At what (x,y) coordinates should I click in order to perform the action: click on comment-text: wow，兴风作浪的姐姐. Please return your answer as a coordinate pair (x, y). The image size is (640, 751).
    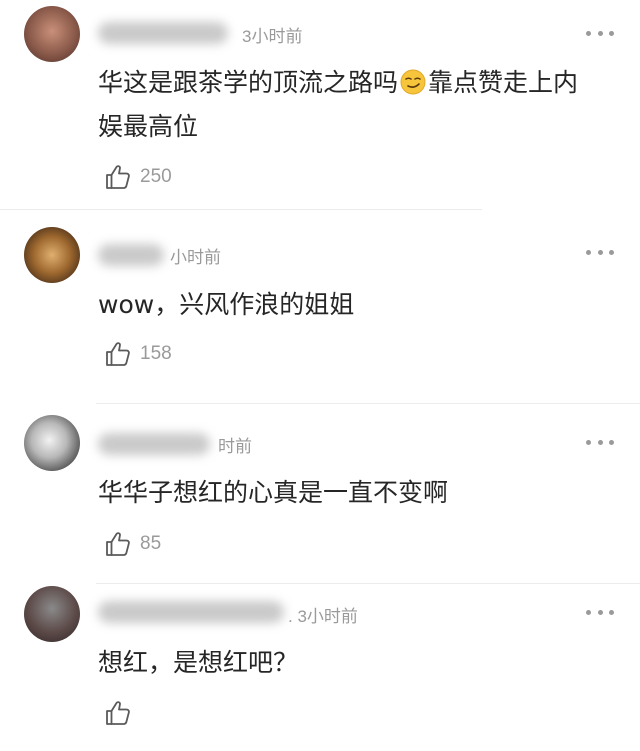
    Looking at the image, I should click on (226, 304).